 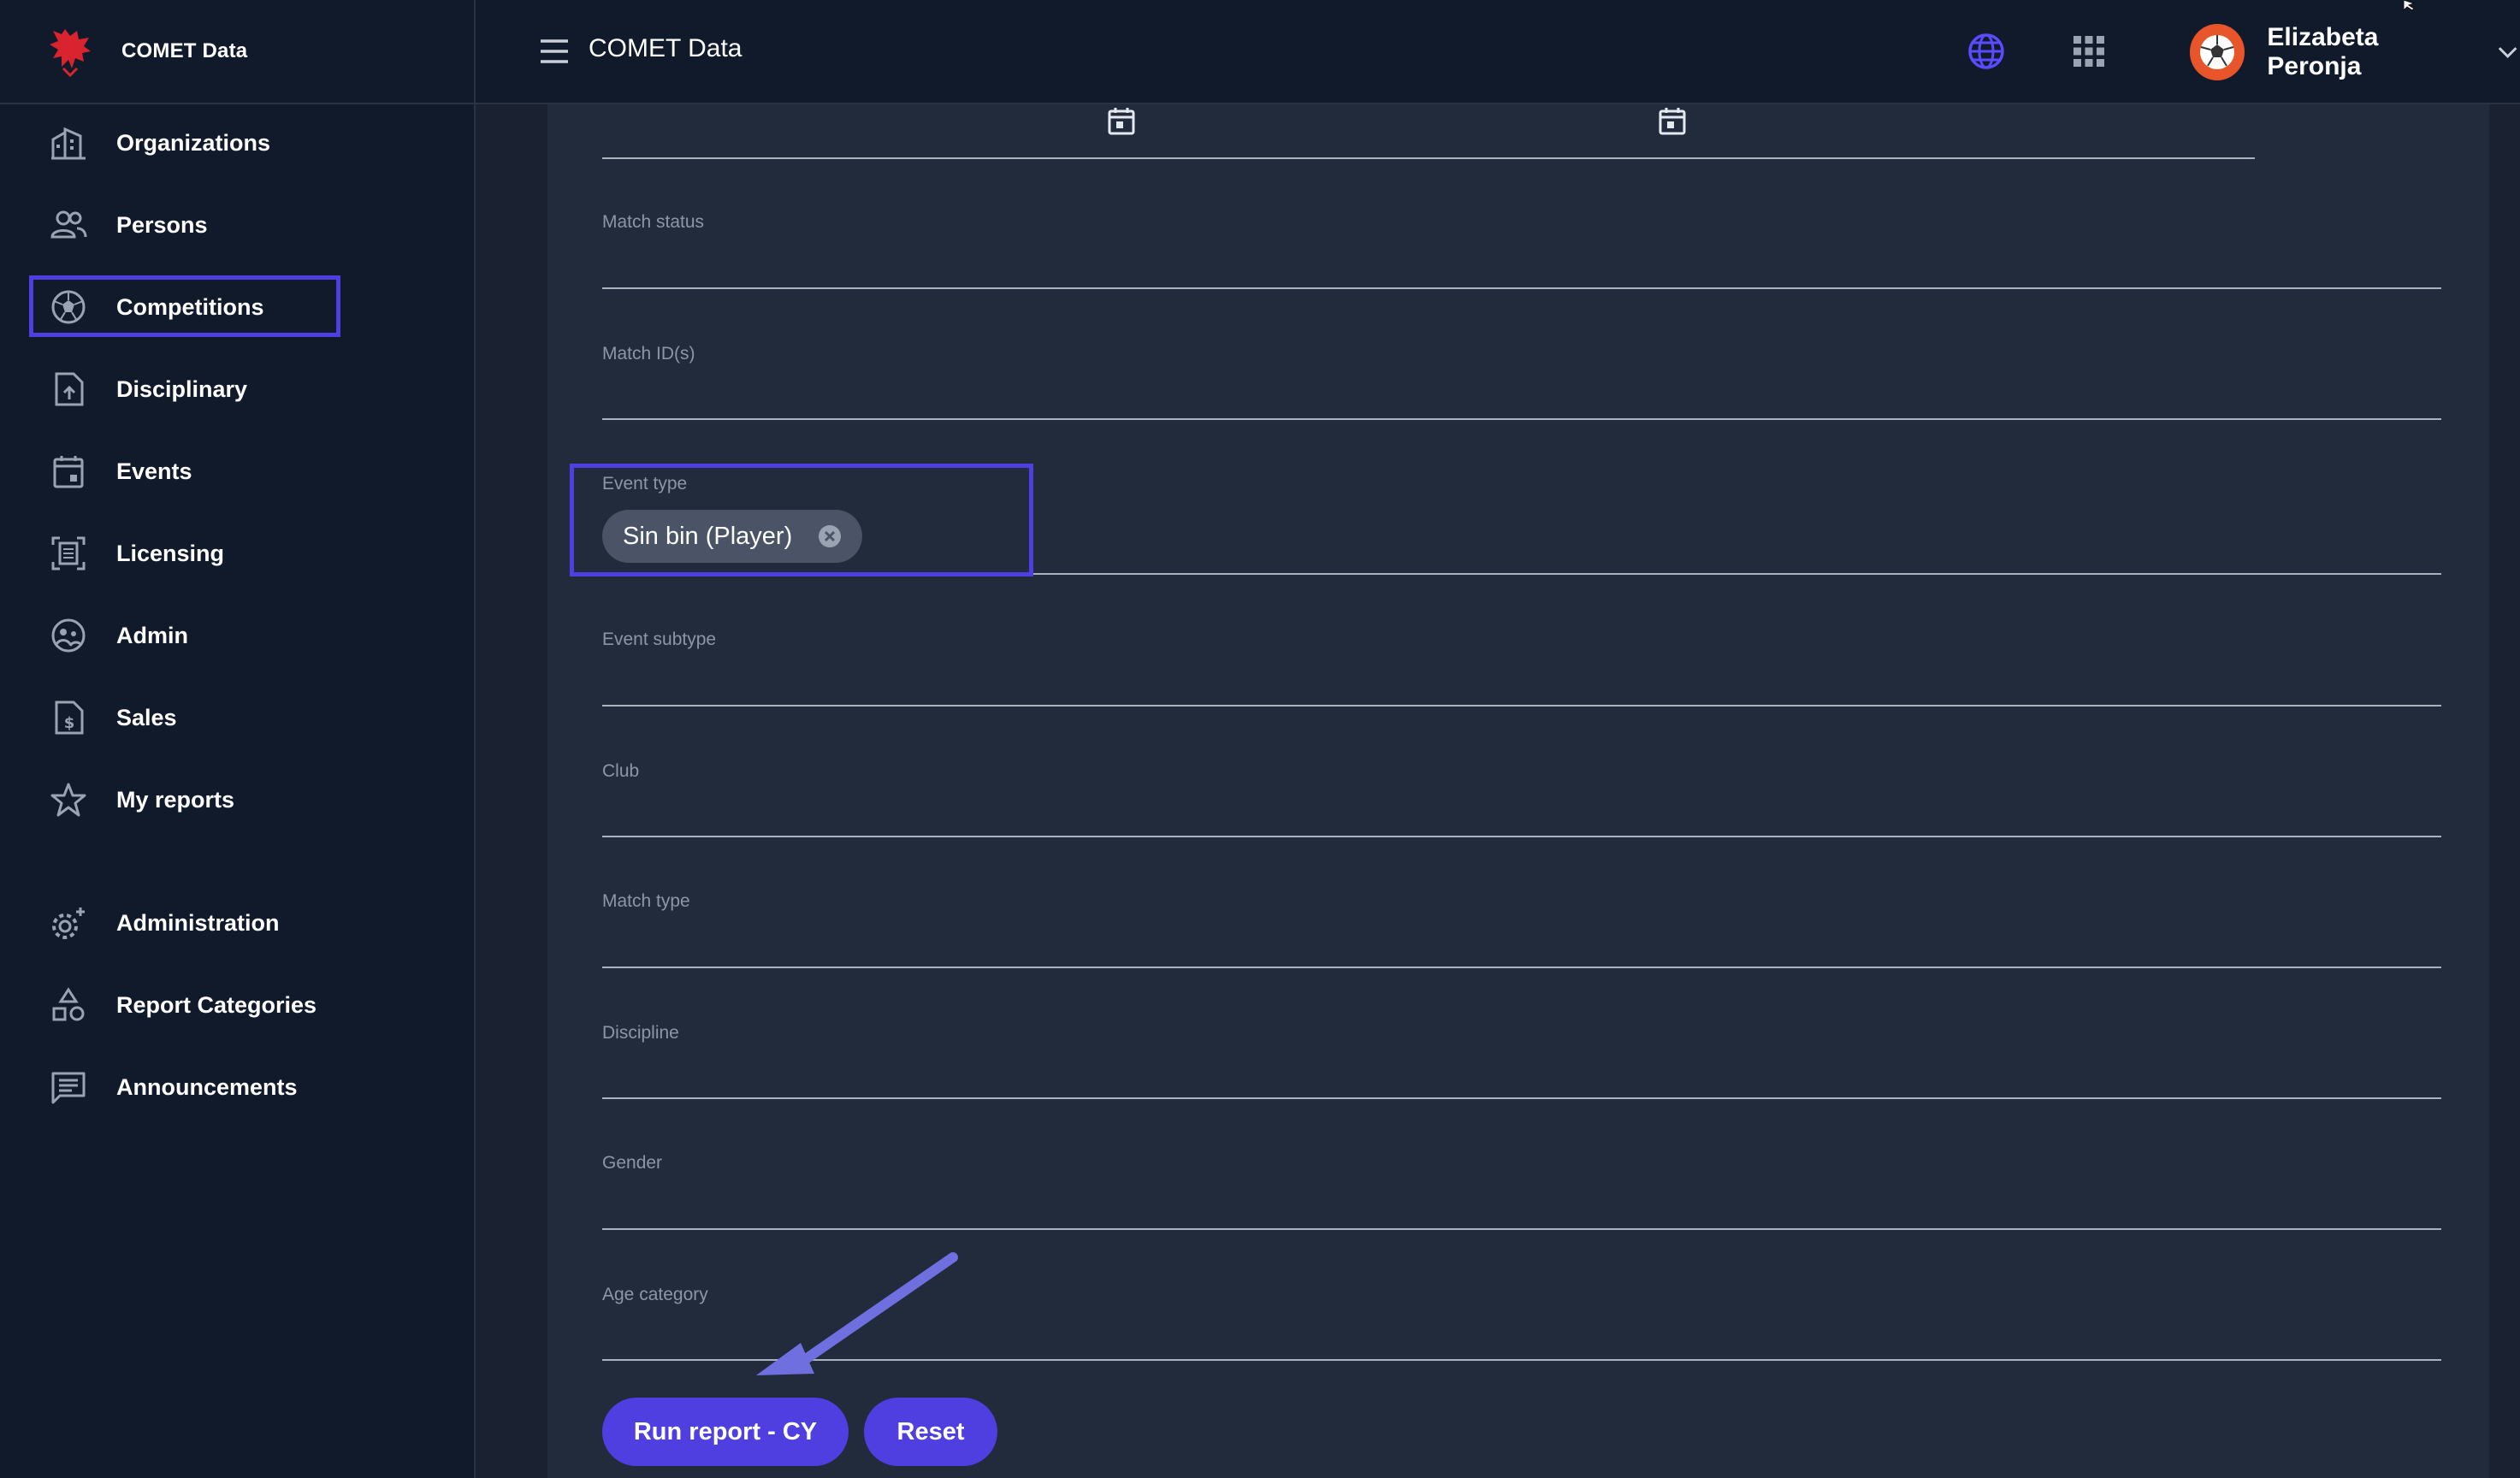 What do you see at coordinates (654, 222) in the screenshot?
I see `match-status-label: Match status` at bounding box center [654, 222].